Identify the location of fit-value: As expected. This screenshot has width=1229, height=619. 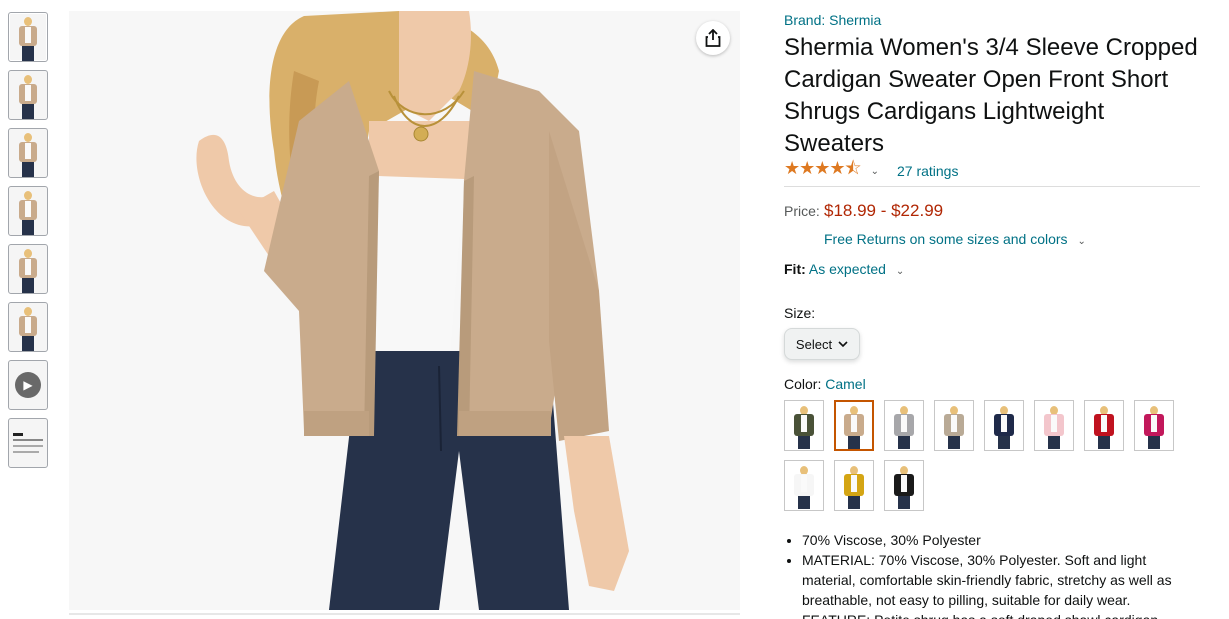
(847, 269).